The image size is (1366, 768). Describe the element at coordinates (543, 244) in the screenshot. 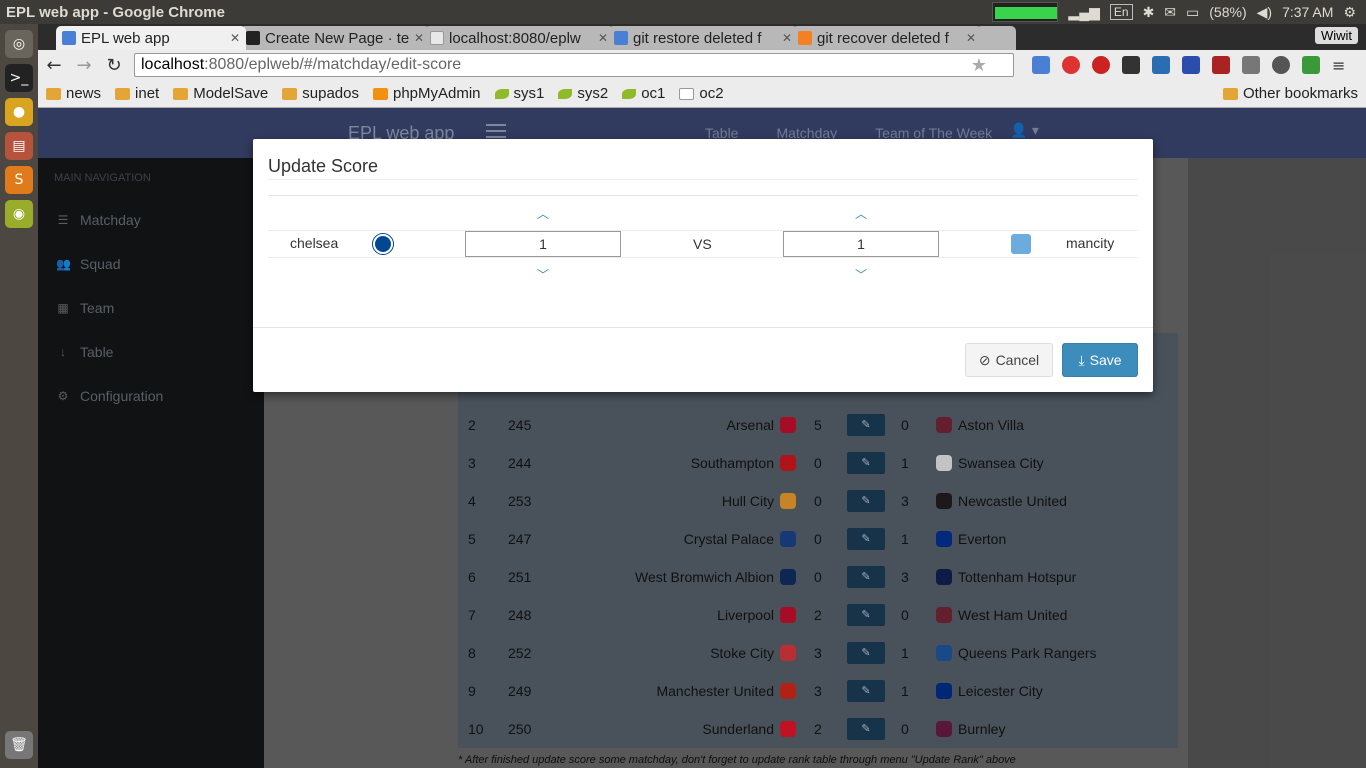

I see `home-score-input` at that location.